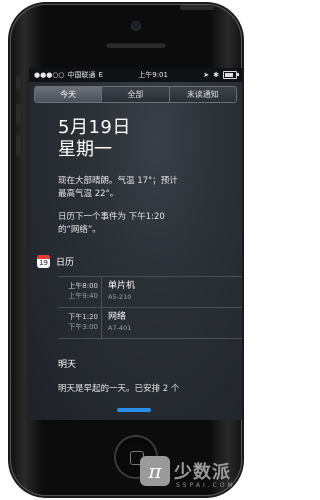  I want to click on tab-missed: 未读通知, so click(202, 94).